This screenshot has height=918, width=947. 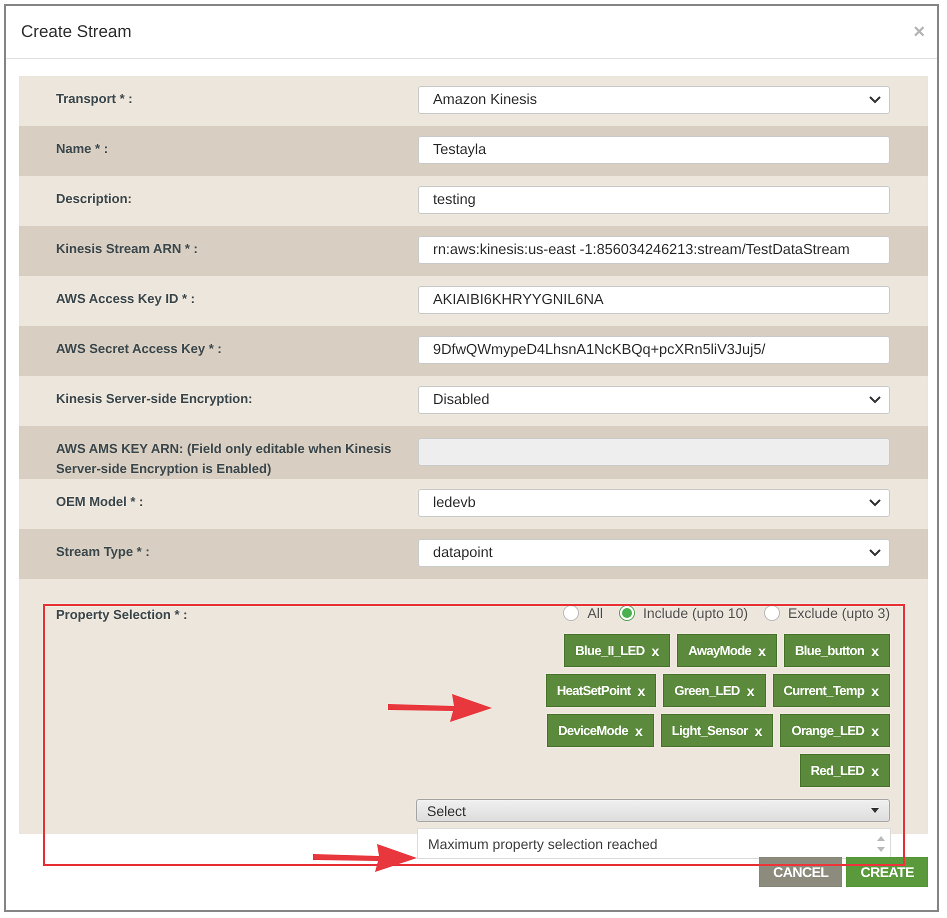 What do you see at coordinates (654, 100) in the screenshot?
I see `select-field: Amazon Kinesis` at bounding box center [654, 100].